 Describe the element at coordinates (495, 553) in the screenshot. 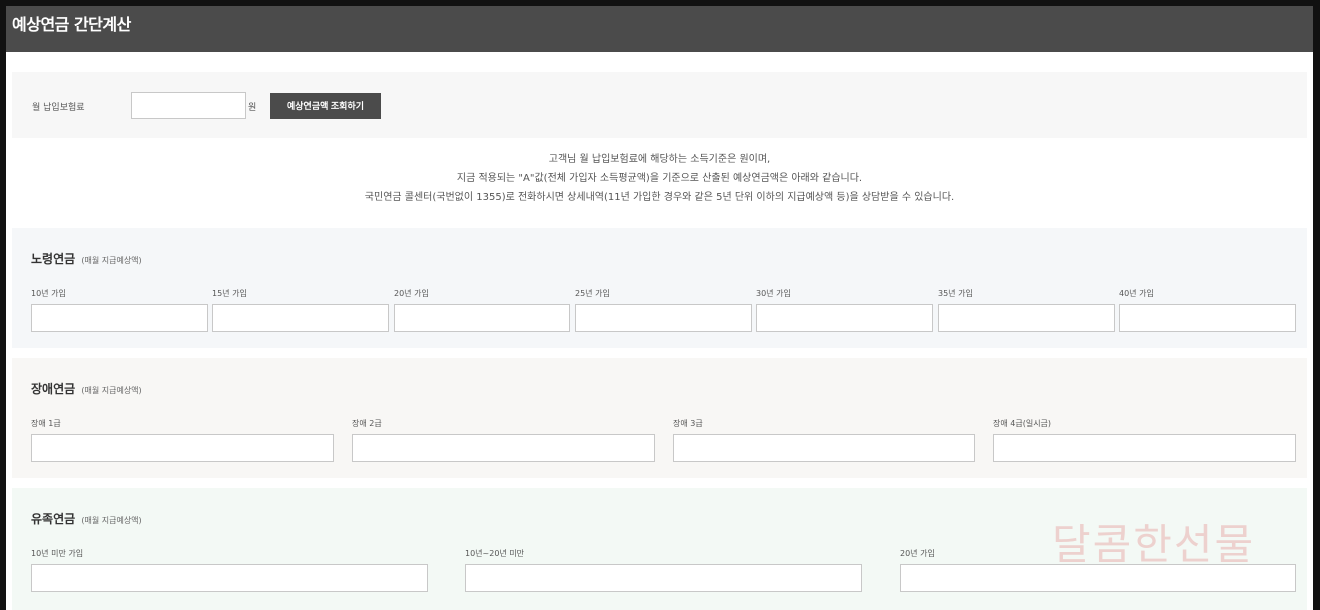

I see `survivor-label-10to20: 10년~20년 미만` at that location.